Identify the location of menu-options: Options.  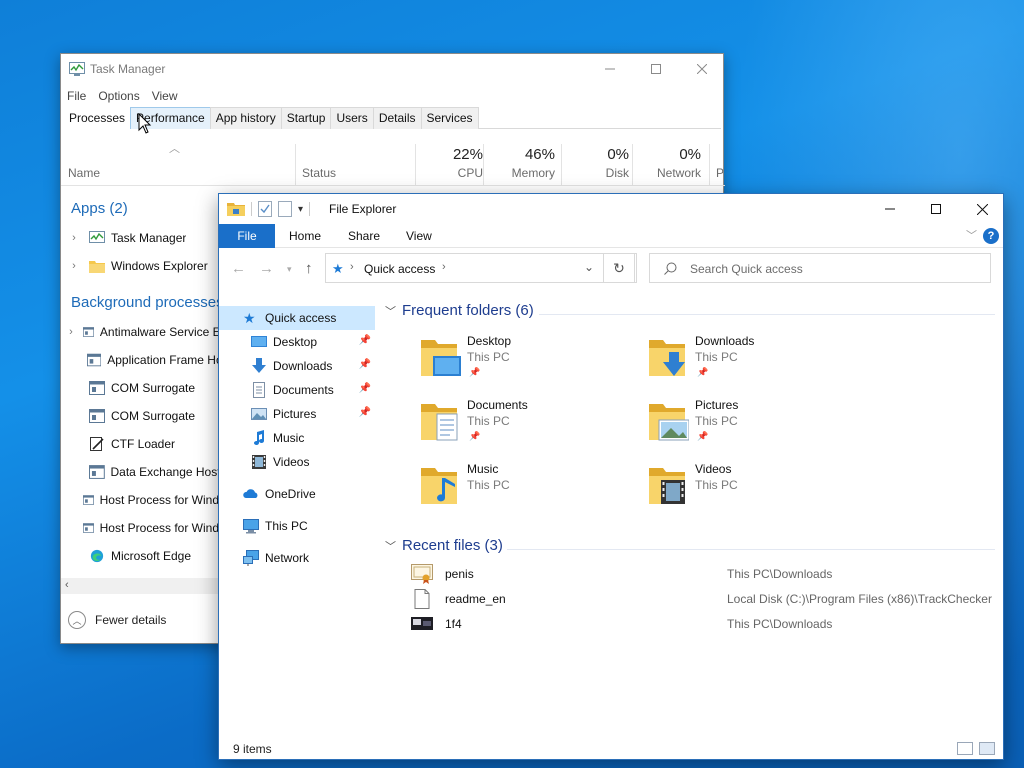
(118, 96).